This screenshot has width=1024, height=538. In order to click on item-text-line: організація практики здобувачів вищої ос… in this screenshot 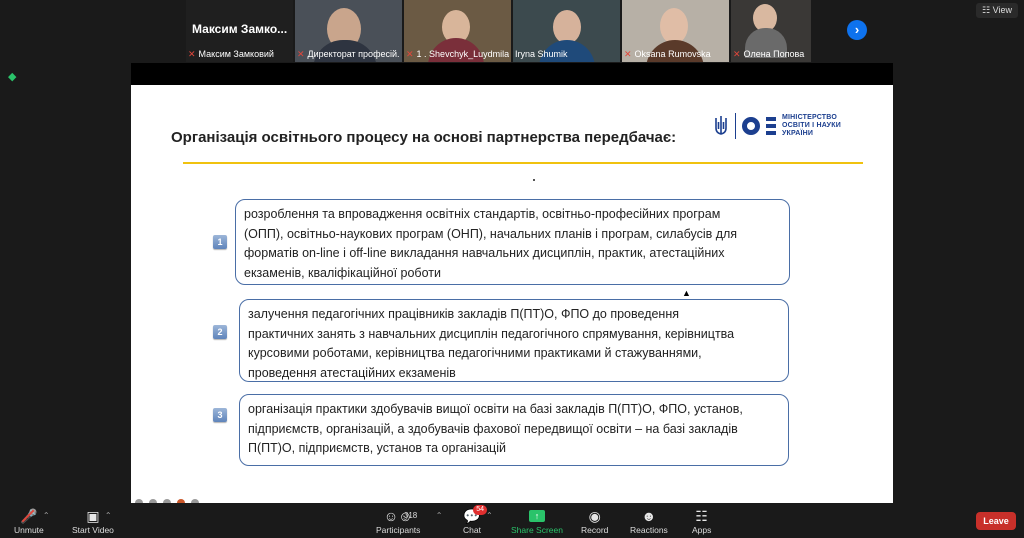, I will do `click(495, 409)`.